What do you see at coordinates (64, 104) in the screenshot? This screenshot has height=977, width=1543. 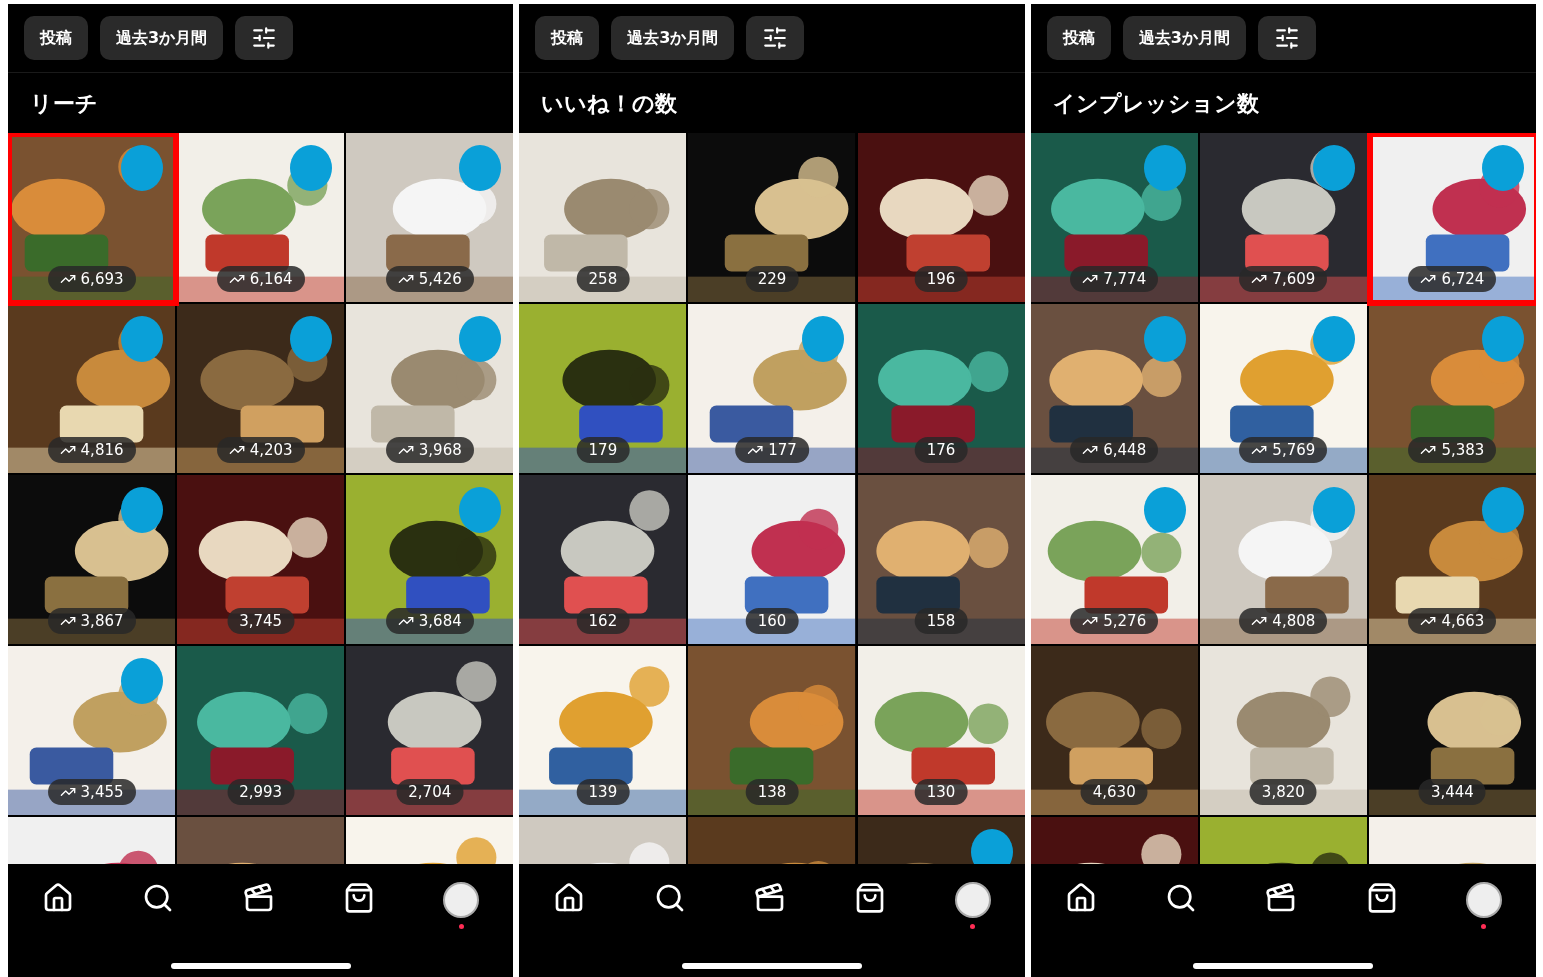 I see `metric-title: リーチ` at bounding box center [64, 104].